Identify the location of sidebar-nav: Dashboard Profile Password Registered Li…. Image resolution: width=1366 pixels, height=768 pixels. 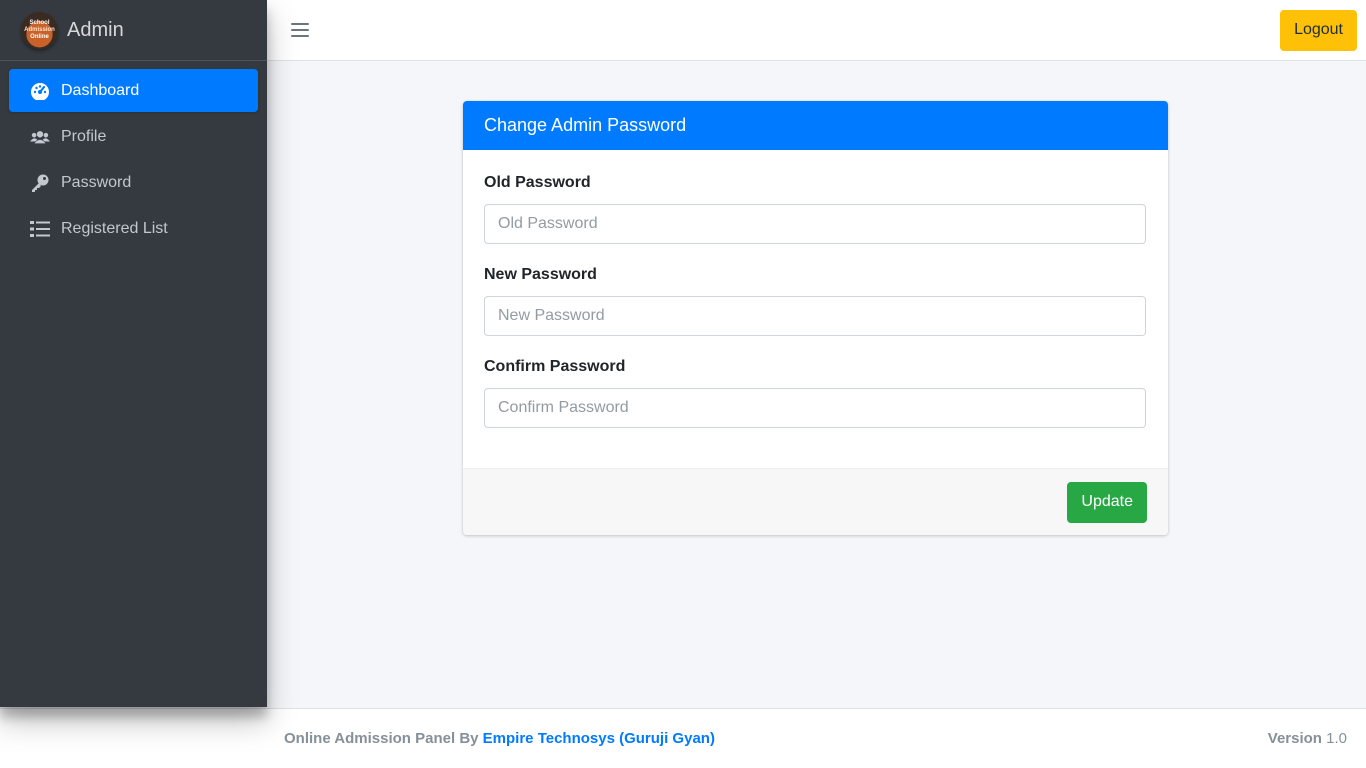
(133, 161).